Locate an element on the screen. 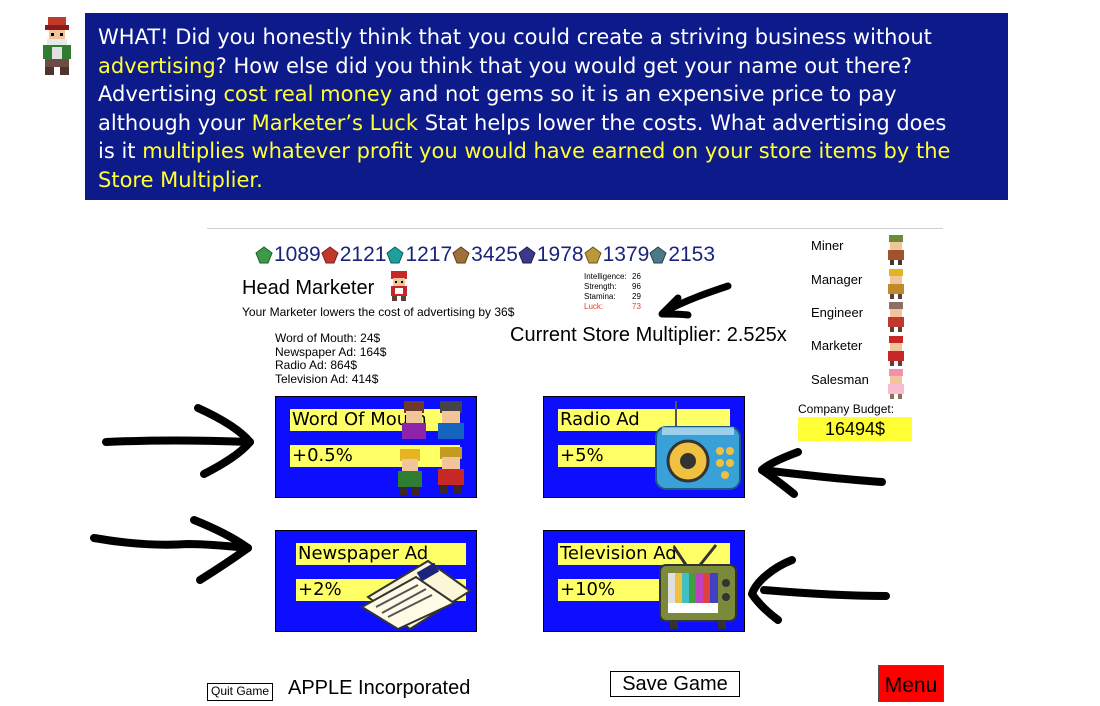  cost-word-of-mouth: Word of Mouth: 24$ is located at coordinates (328, 338).